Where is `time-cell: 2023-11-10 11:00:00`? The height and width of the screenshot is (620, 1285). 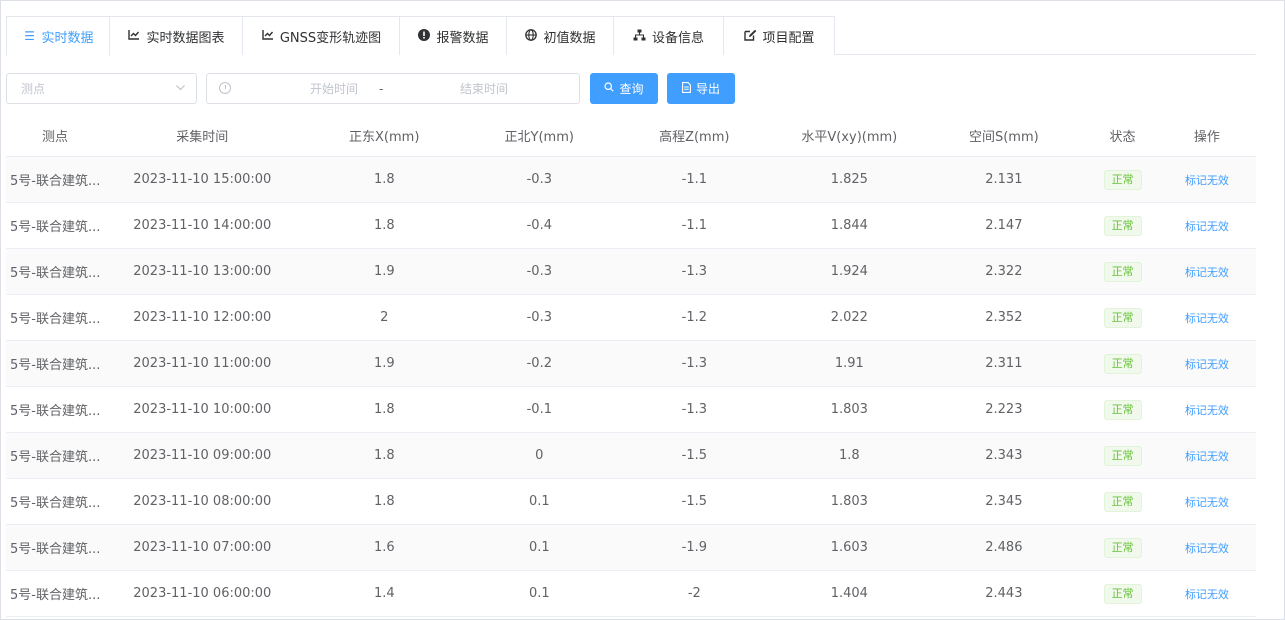
time-cell: 2023-11-10 11:00:00 is located at coordinates (202, 363).